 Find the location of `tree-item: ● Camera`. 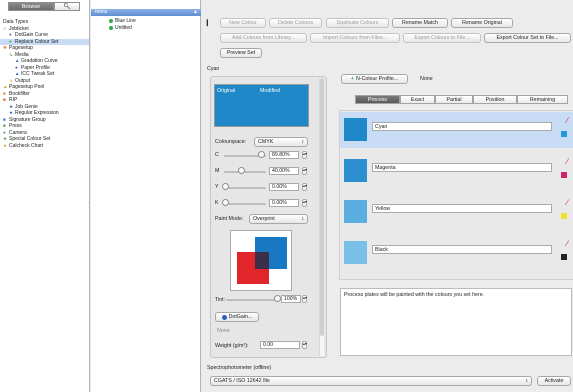

tree-item: ● Camera is located at coordinates (15, 133).